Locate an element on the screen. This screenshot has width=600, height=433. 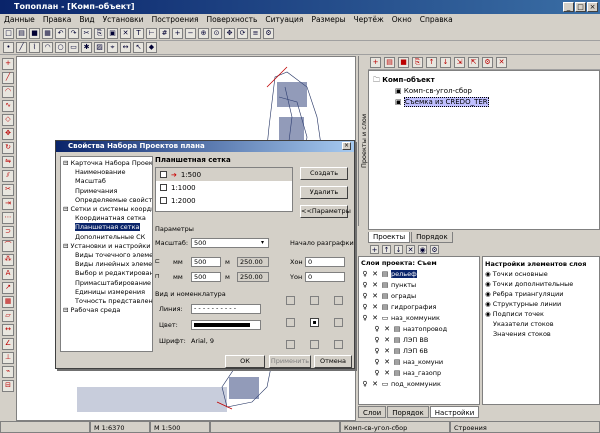
fillet-icon: ⌒ is located at coordinates (8, 246).